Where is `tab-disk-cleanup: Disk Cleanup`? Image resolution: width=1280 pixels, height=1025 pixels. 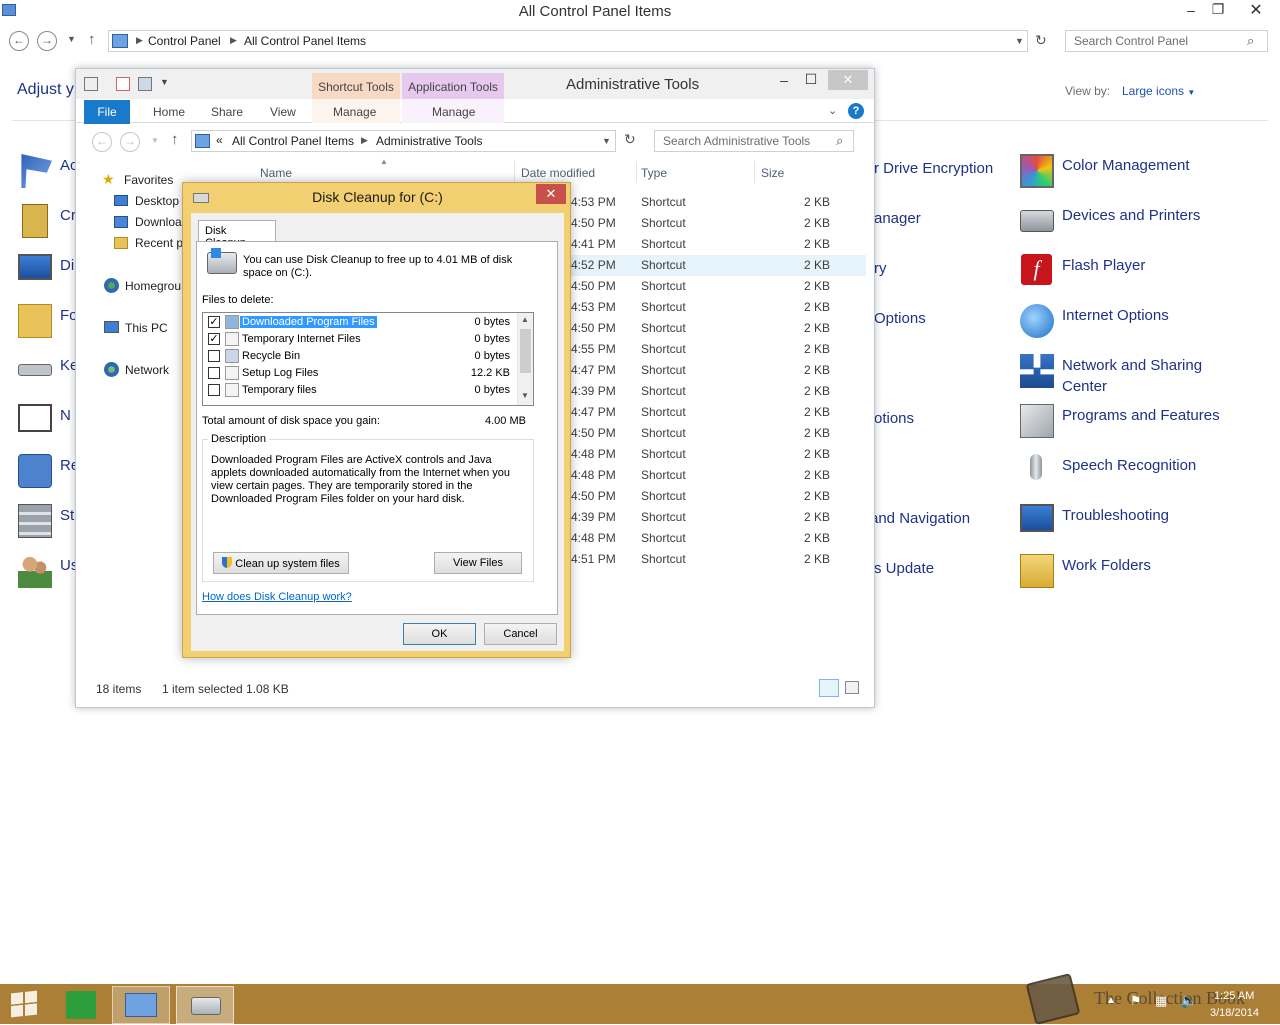
tab-disk-cleanup: Disk Cleanup is located at coordinates (237, 234).